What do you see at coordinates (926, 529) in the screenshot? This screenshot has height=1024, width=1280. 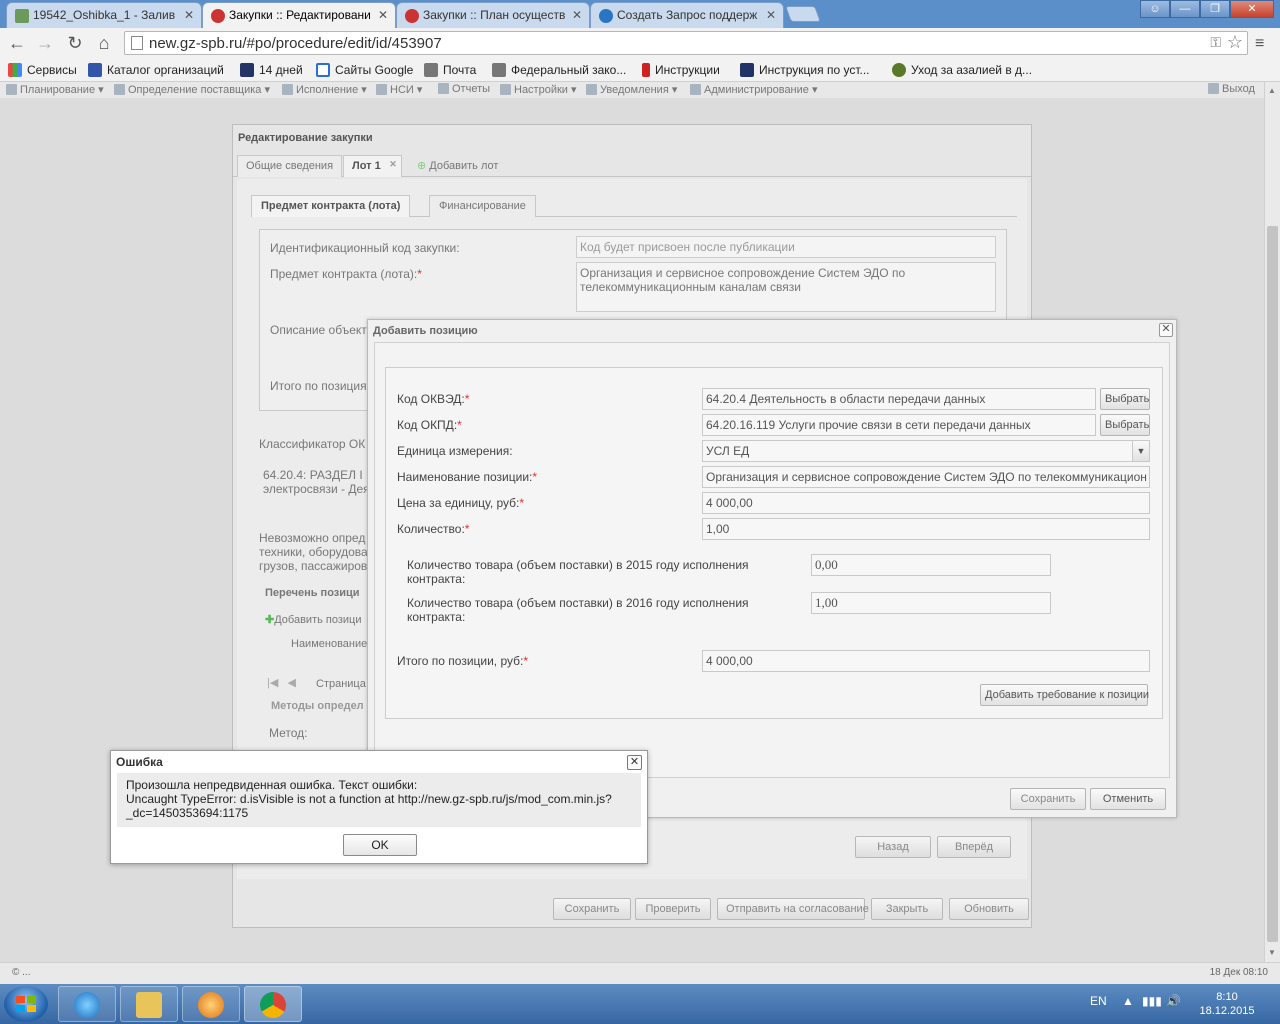 I see `quantity-input: 1,00` at bounding box center [926, 529].